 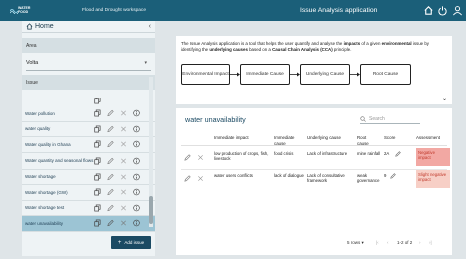 What do you see at coordinates (40, 113) in the screenshot?
I see `issue-item-label: Water pollution` at bounding box center [40, 113].